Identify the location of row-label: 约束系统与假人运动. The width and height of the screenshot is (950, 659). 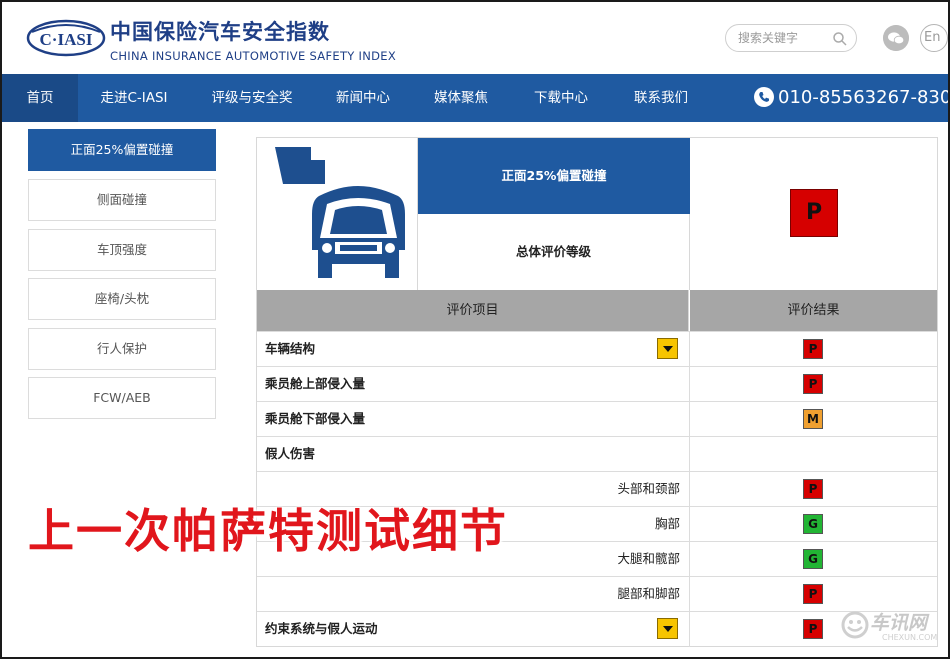
(321, 628).